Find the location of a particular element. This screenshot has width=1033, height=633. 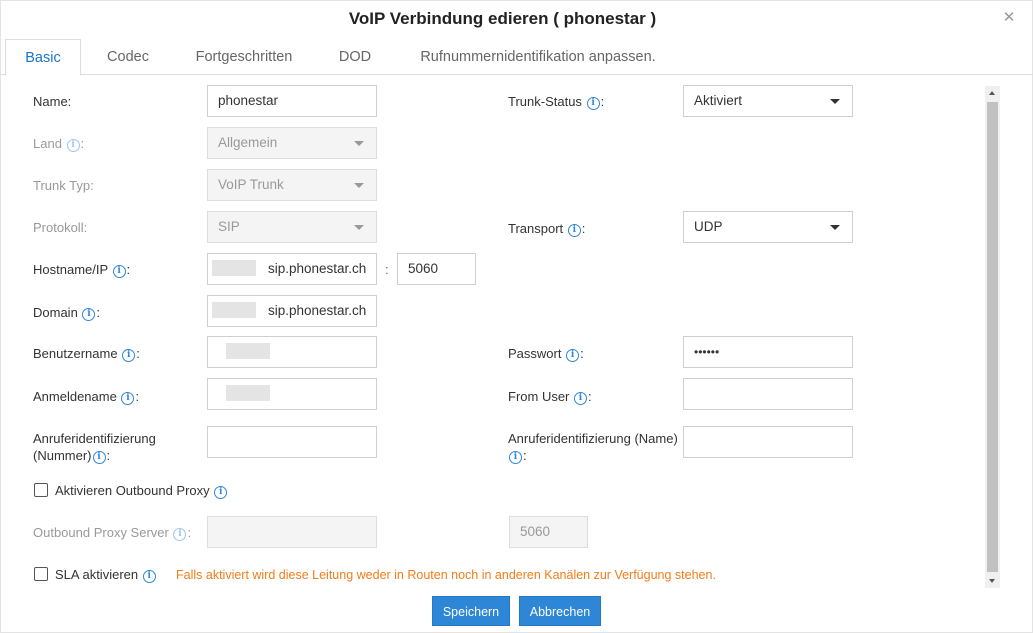

scroll-up-icon is located at coordinates (992, 93).